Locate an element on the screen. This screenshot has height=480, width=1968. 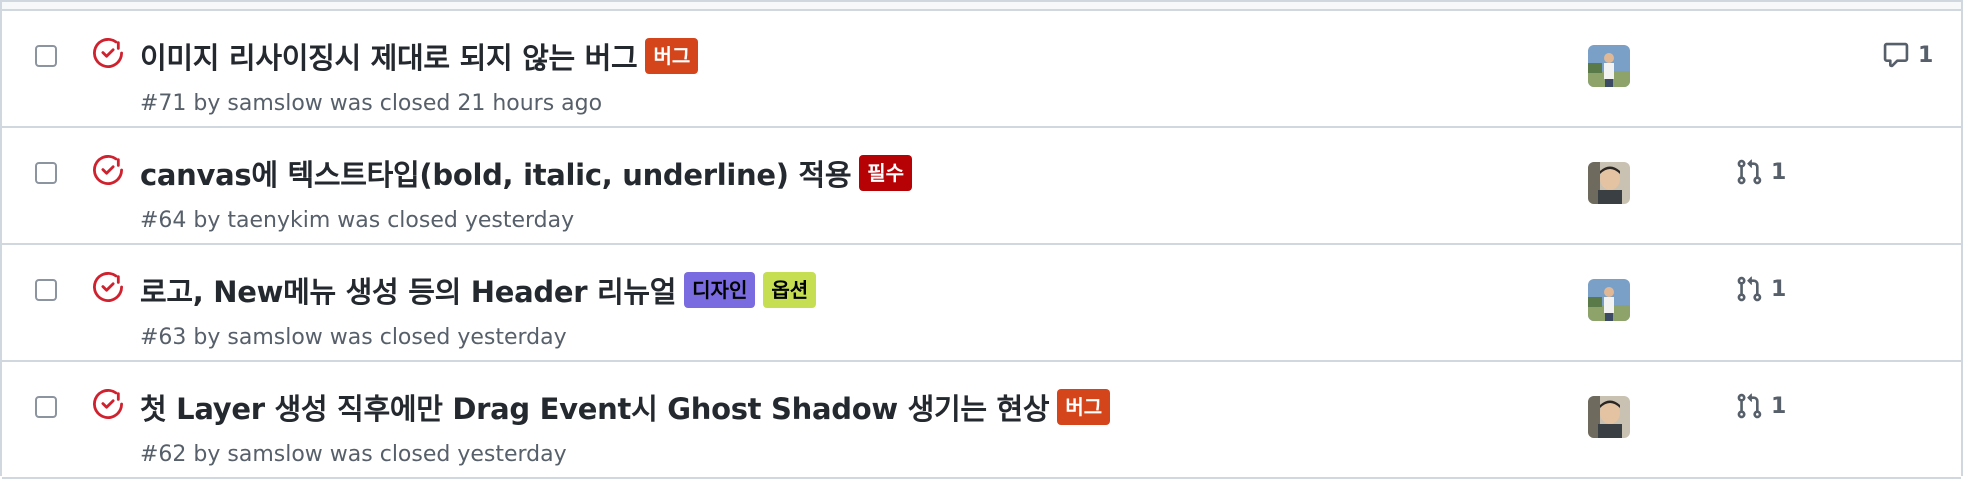
issue-title-link: 이미지 리사이징시 제대로 되지 않는 버그 is located at coordinates (389, 56).